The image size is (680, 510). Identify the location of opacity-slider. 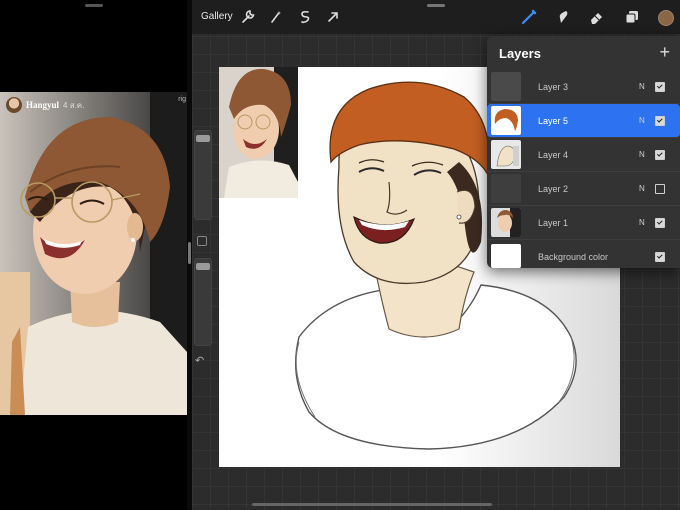
(203, 302).